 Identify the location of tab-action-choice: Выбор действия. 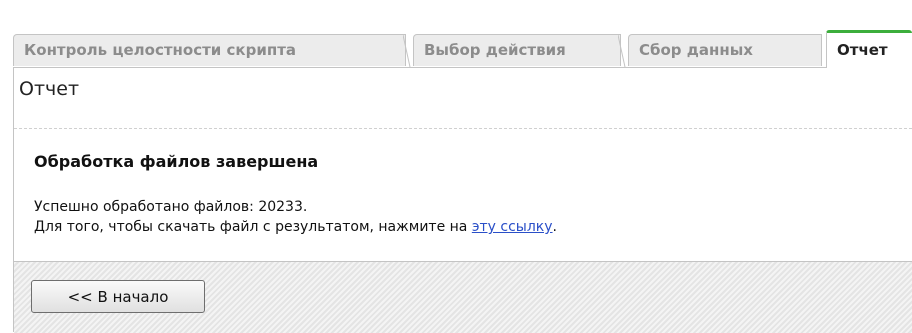
(519, 50).